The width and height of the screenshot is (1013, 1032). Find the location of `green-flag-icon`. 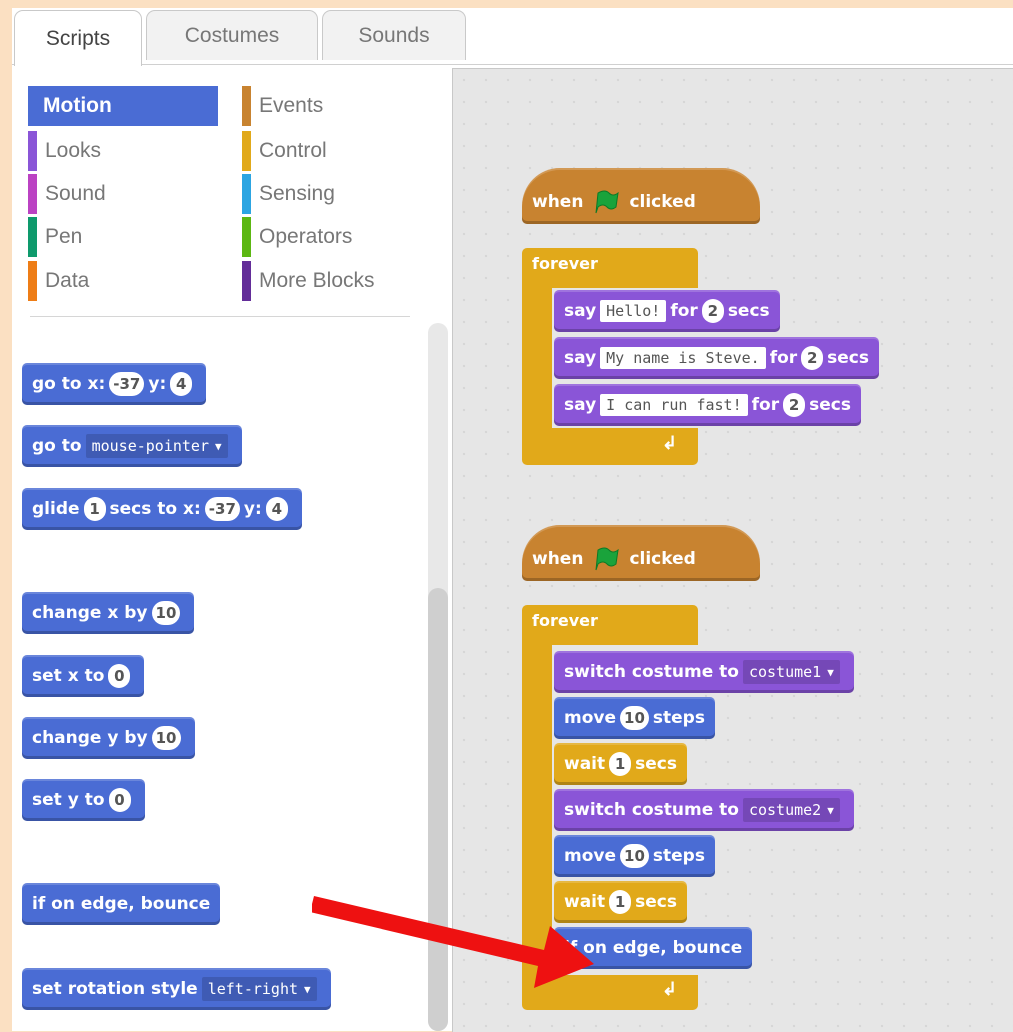

green-flag-icon is located at coordinates (607, 559).